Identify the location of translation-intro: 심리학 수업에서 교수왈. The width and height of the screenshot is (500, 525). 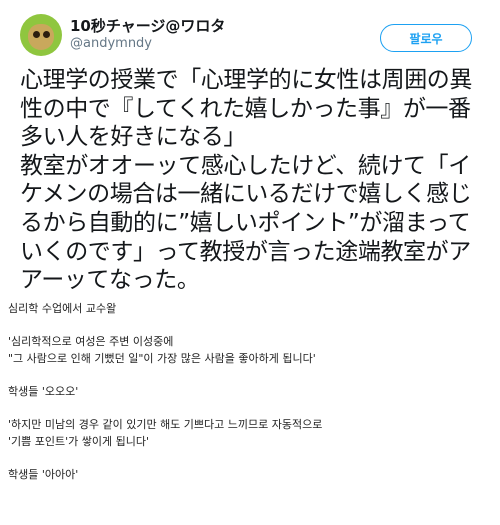
(62, 308).